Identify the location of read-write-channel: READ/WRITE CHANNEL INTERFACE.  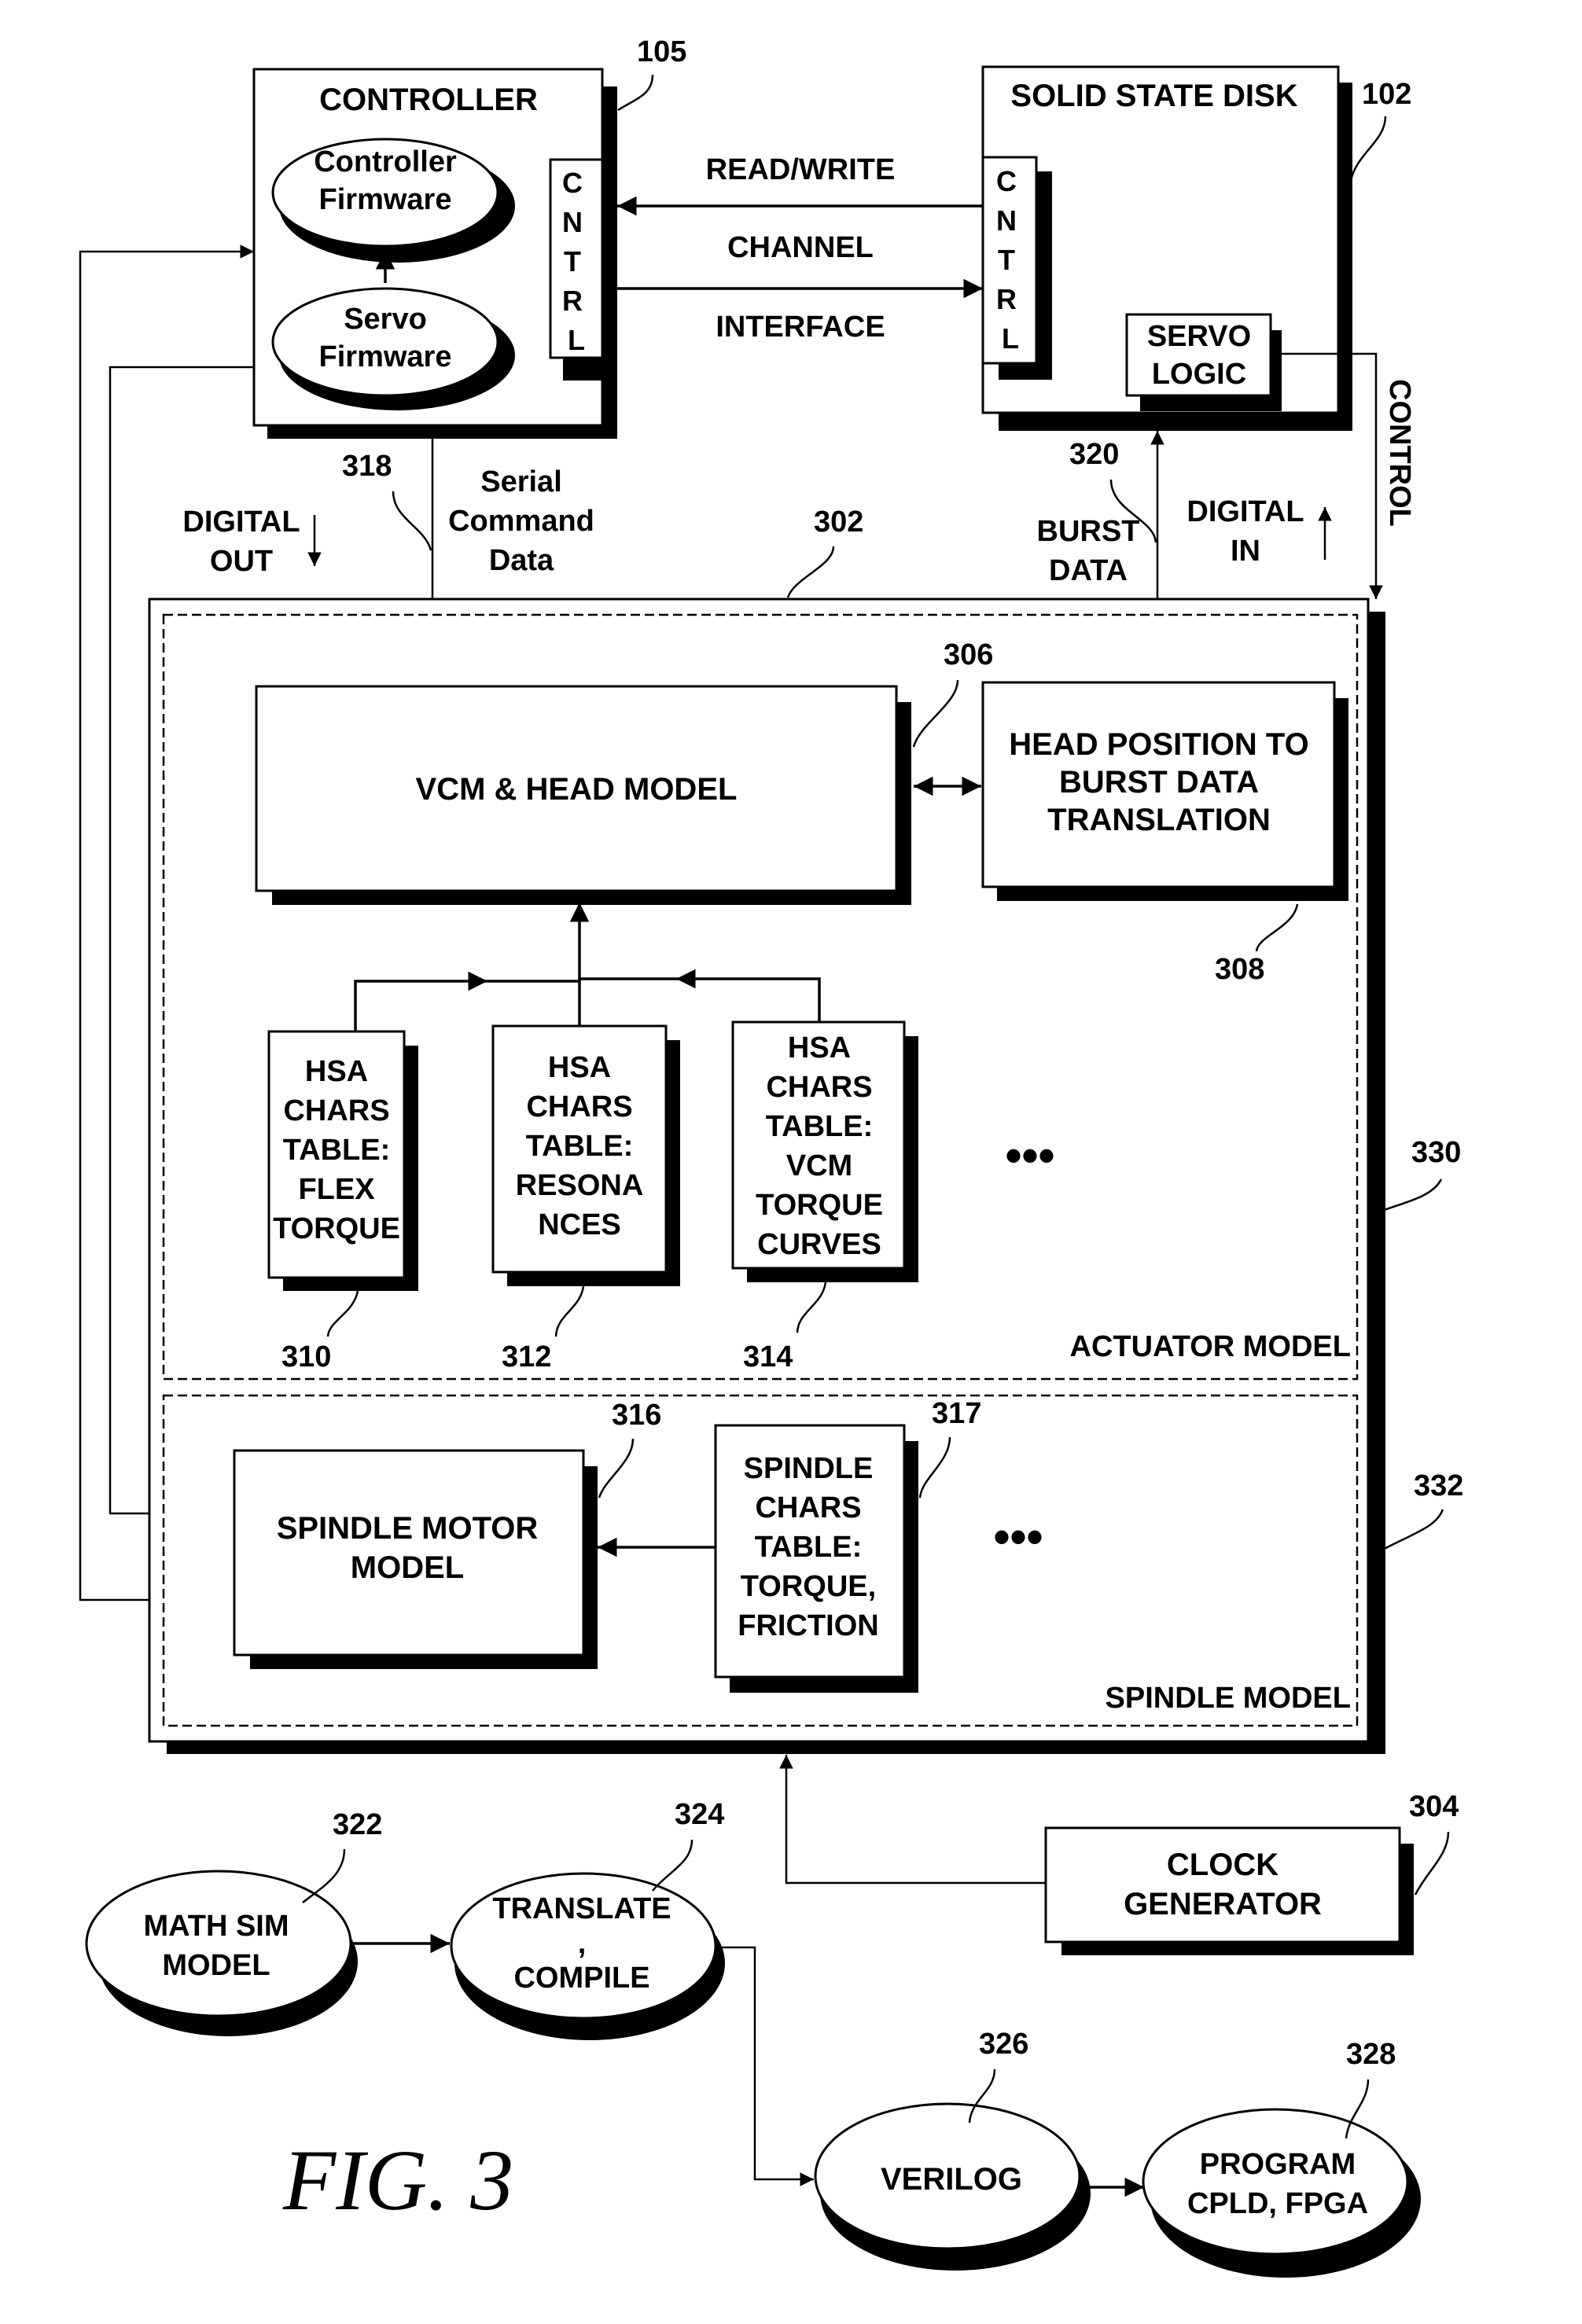
(800, 249).